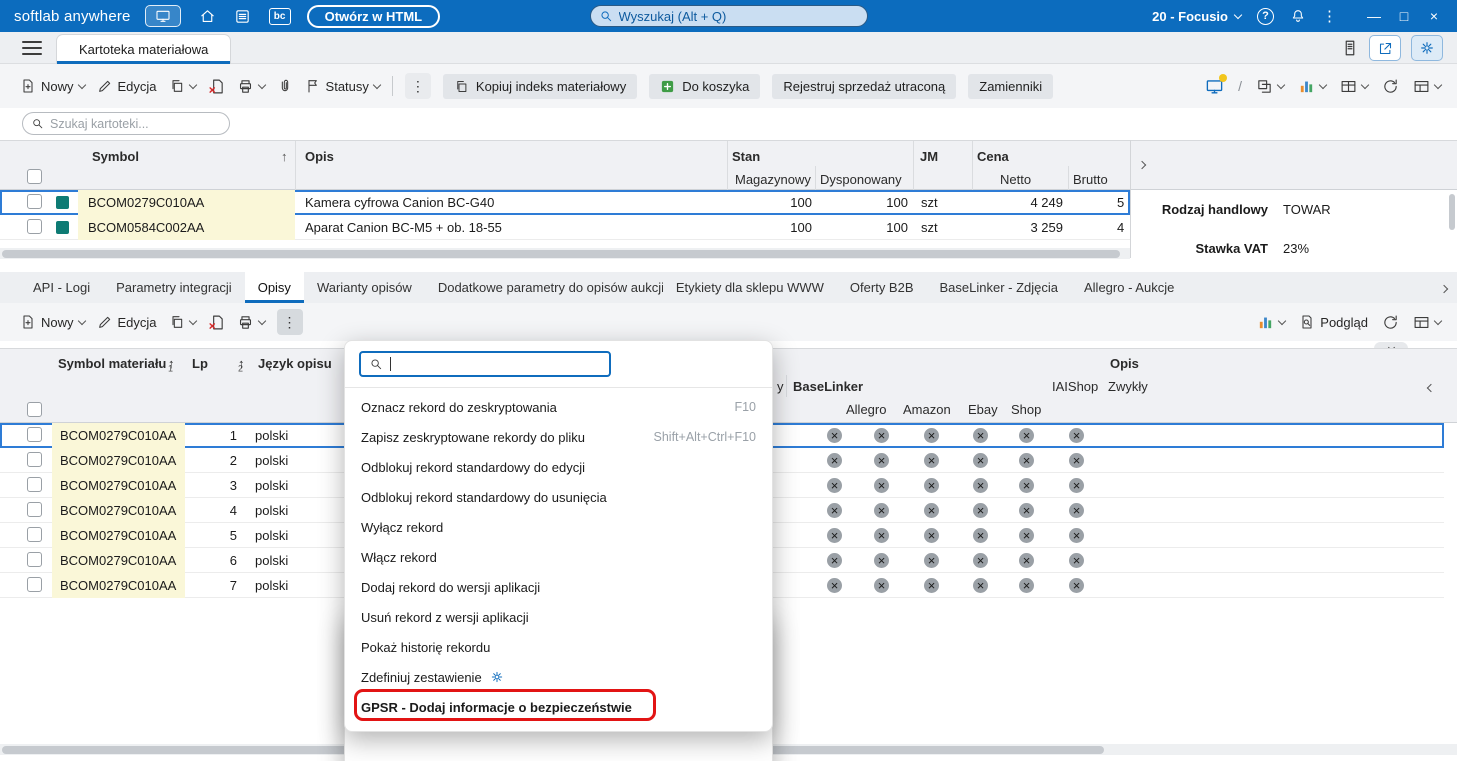  I want to click on global-search, so click(728, 16).